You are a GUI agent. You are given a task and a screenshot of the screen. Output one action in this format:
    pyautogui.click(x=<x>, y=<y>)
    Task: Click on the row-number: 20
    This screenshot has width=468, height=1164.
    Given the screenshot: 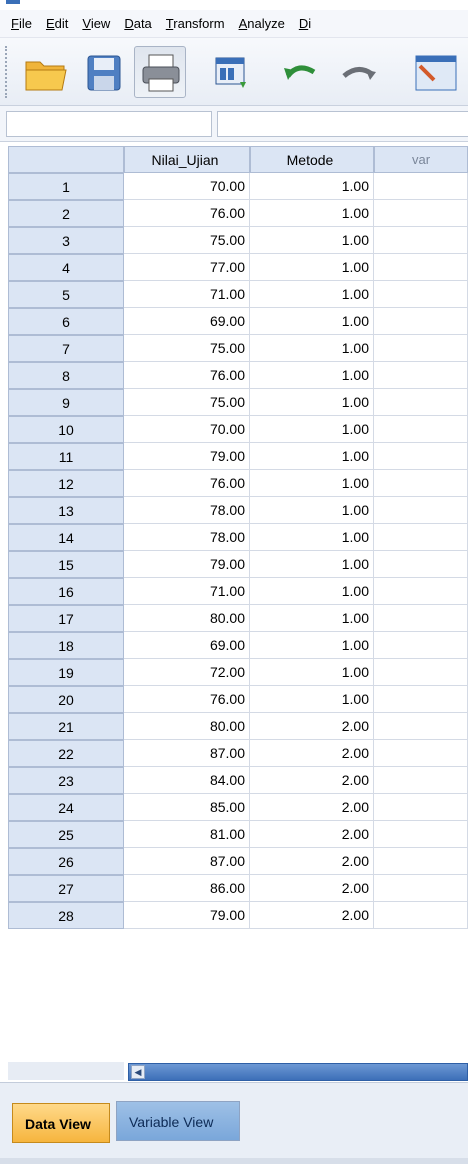 What is the action you would take?
    pyautogui.click(x=66, y=699)
    